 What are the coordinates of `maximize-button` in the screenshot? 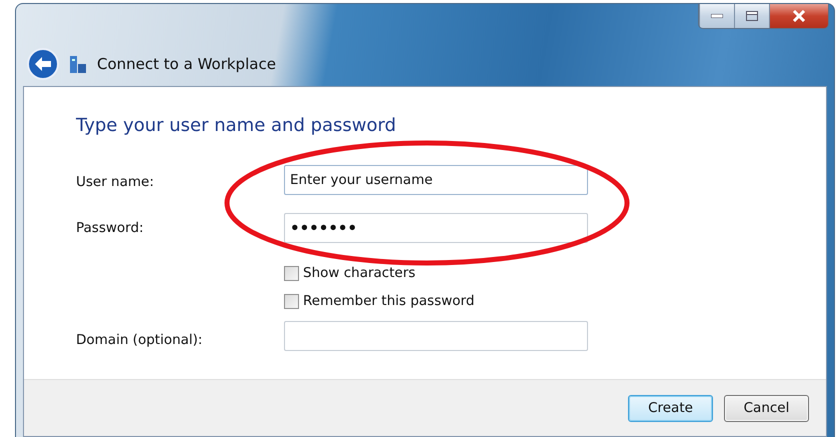 It's located at (751, 16).